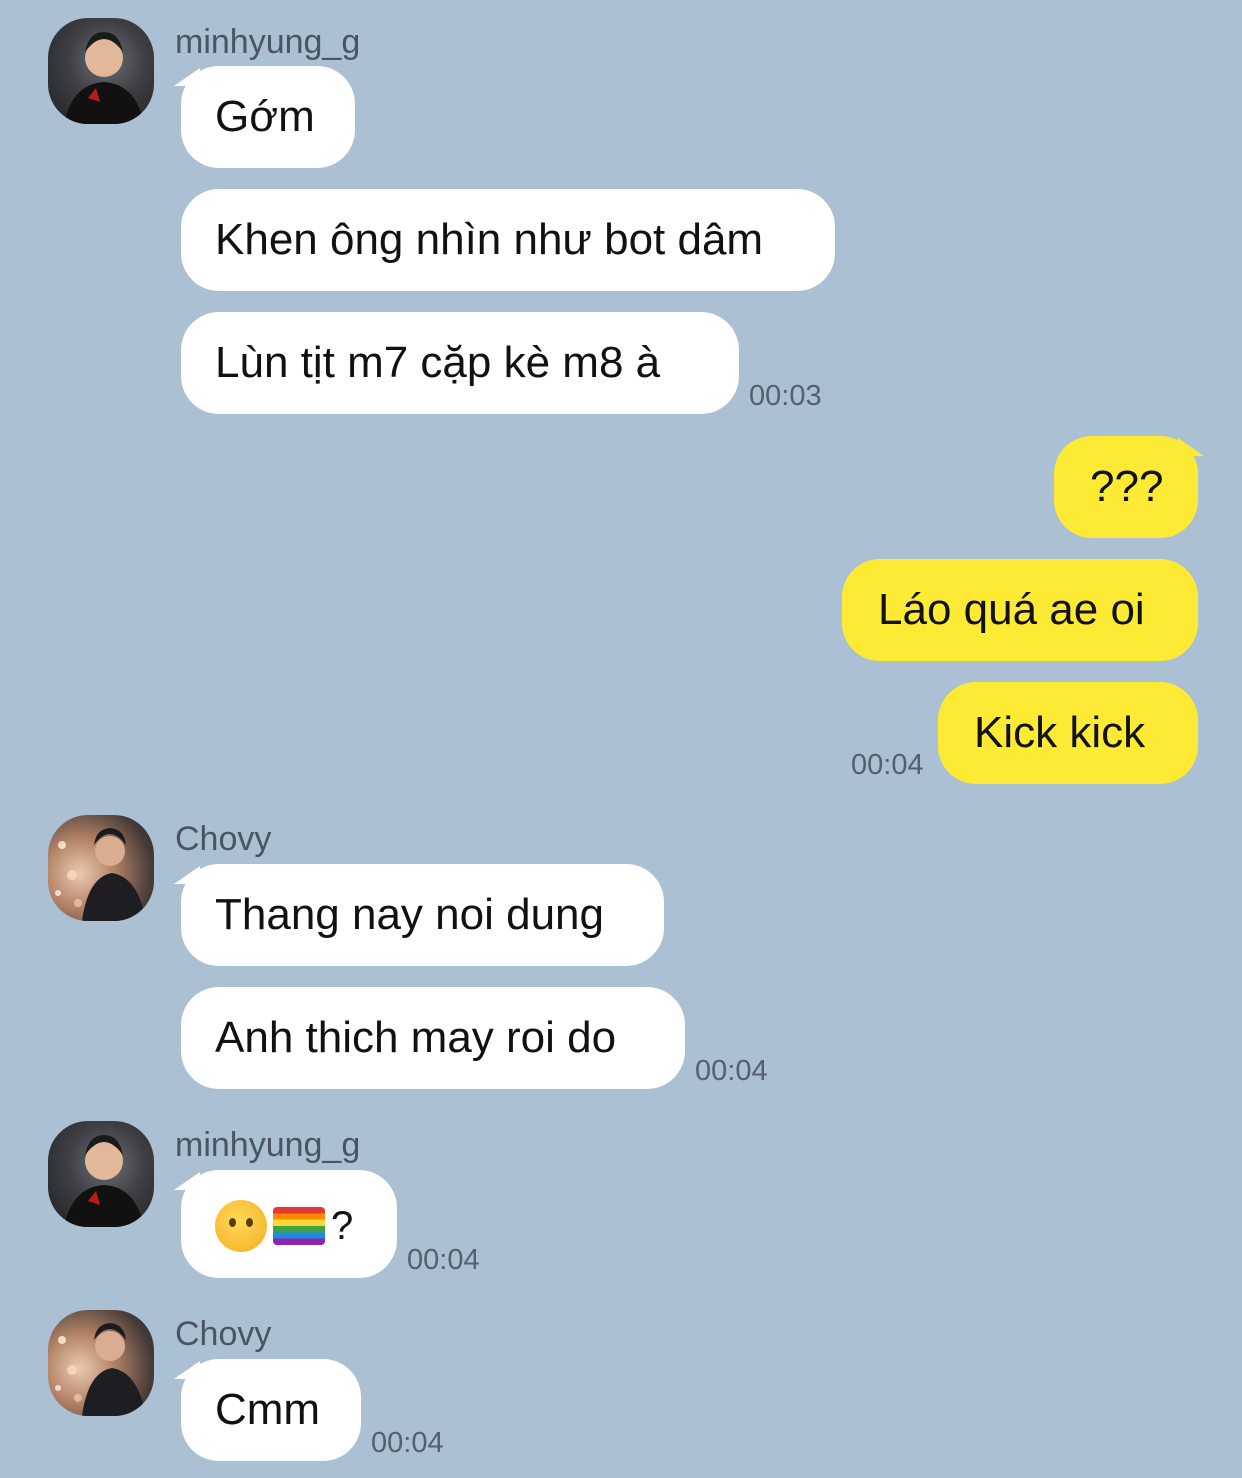 The height and width of the screenshot is (1478, 1242). What do you see at coordinates (422, 915) in the screenshot?
I see `message-bubble: Thang nay noi dung` at bounding box center [422, 915].